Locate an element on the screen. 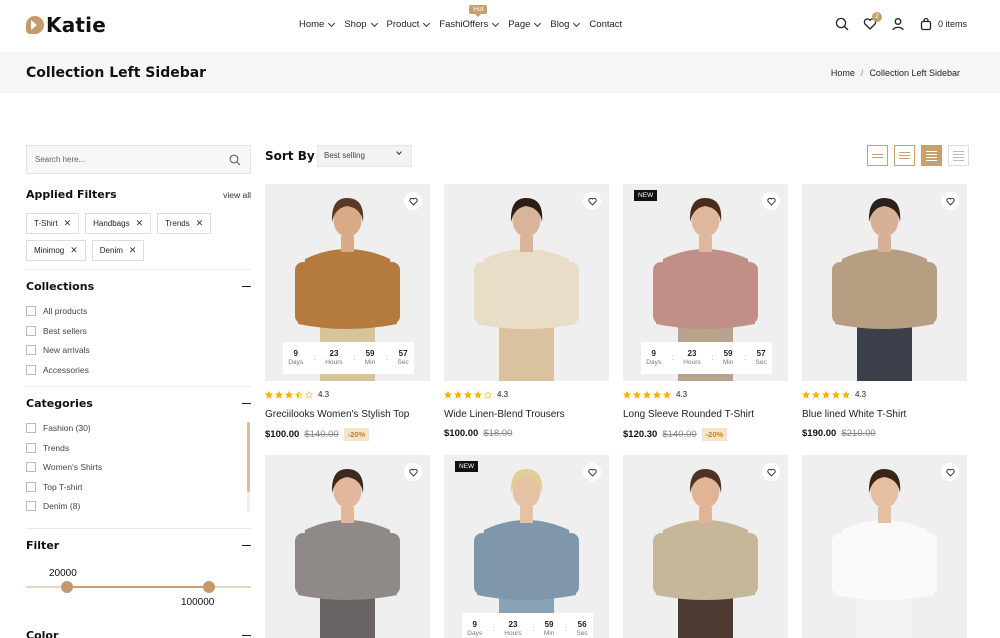 The height and width of the screenshot is (638, 1000). filter-chip: Trends ✕ is located at coordinates (184, 223).